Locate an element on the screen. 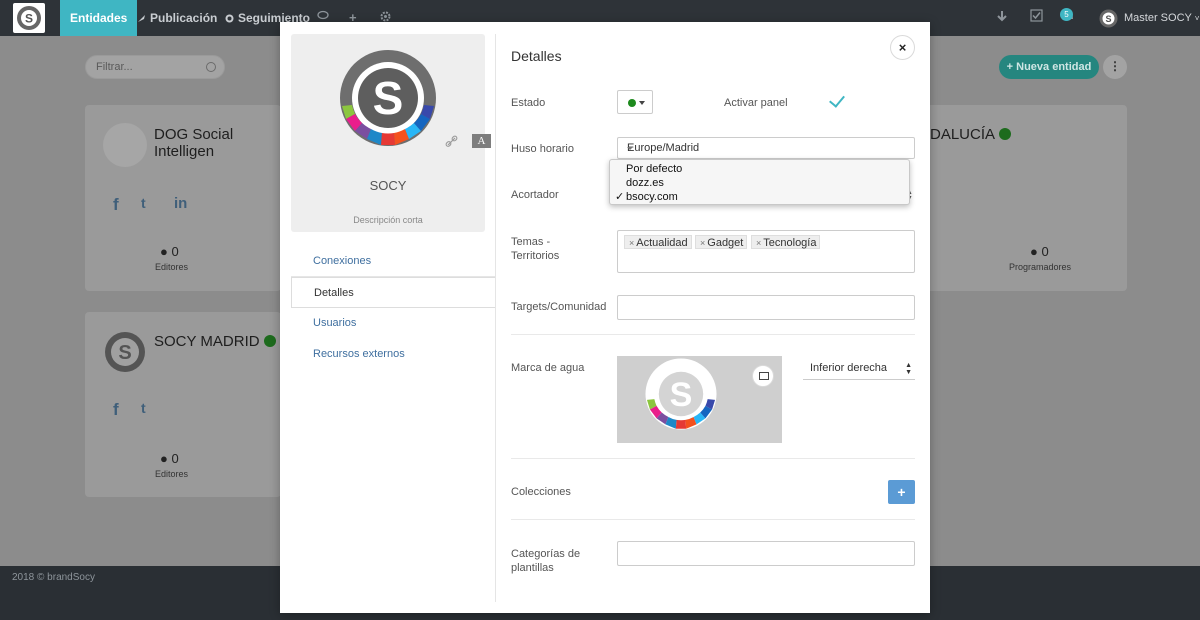  new-entity-button: + Nueva entidad is located at coordinates (1049, 67).